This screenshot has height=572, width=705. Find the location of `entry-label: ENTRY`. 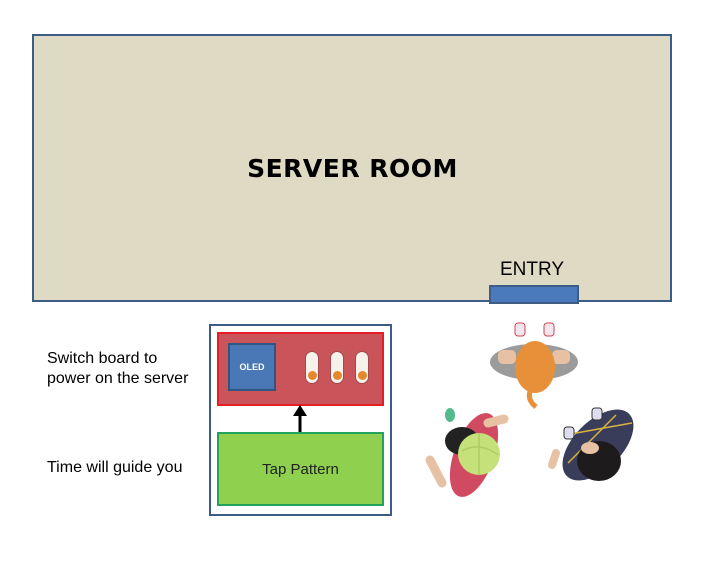

entry-label: ENTRY is located at coordinates (532, 269).